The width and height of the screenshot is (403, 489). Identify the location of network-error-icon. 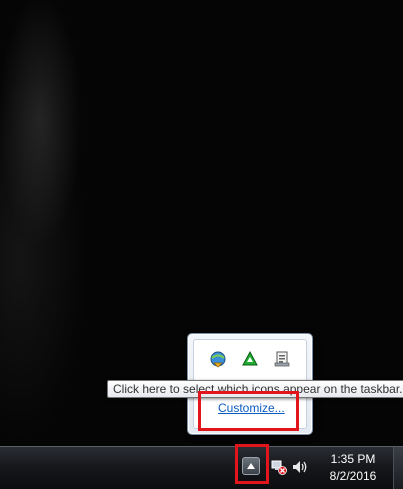
(279, 467).